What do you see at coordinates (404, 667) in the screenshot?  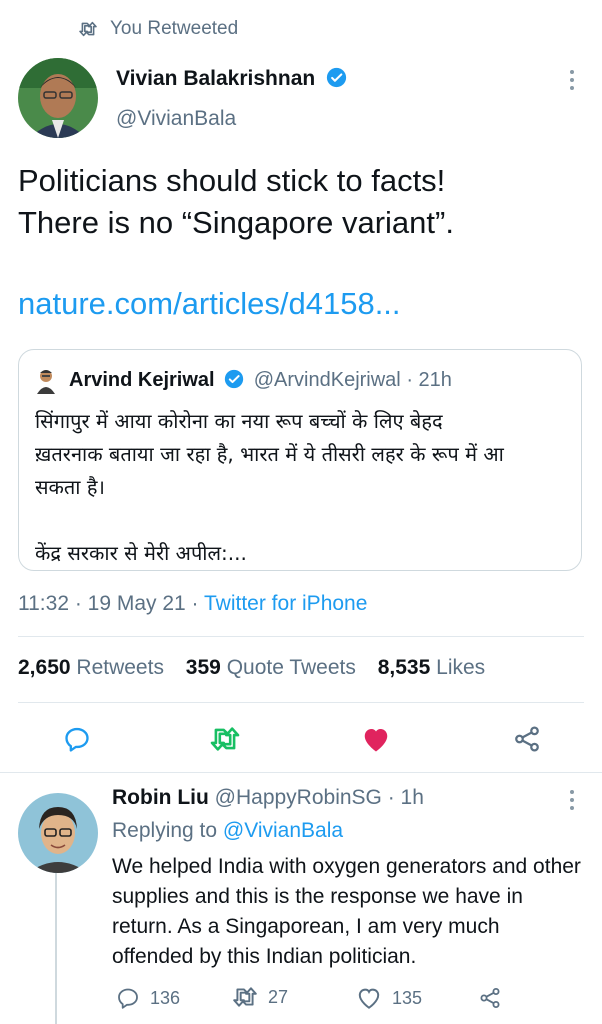 I see `likes-count: 8,535` at bounding box center [404, 667].